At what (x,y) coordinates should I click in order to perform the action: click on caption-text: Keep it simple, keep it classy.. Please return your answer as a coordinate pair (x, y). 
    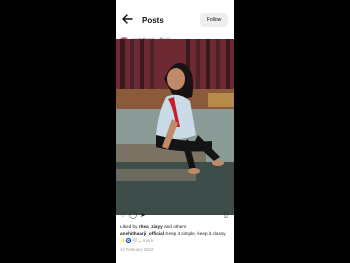
    Looking at the image, I should click on (196, 233).